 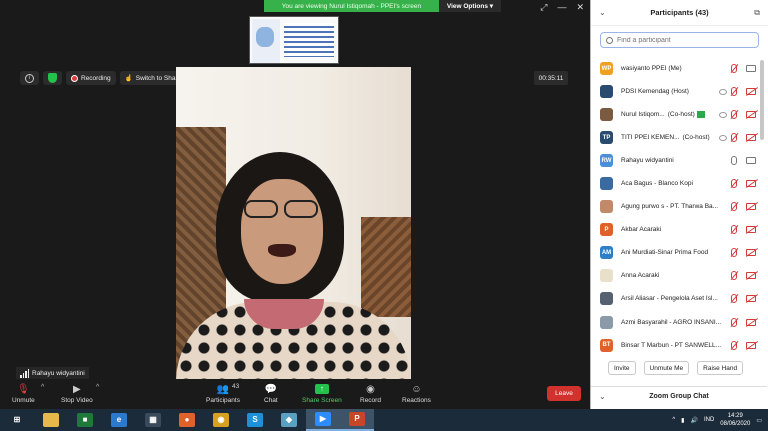 I want to click on participant-row: AM Ani Murdiati-Sinar Prima Food, so click(x=679, y=252).